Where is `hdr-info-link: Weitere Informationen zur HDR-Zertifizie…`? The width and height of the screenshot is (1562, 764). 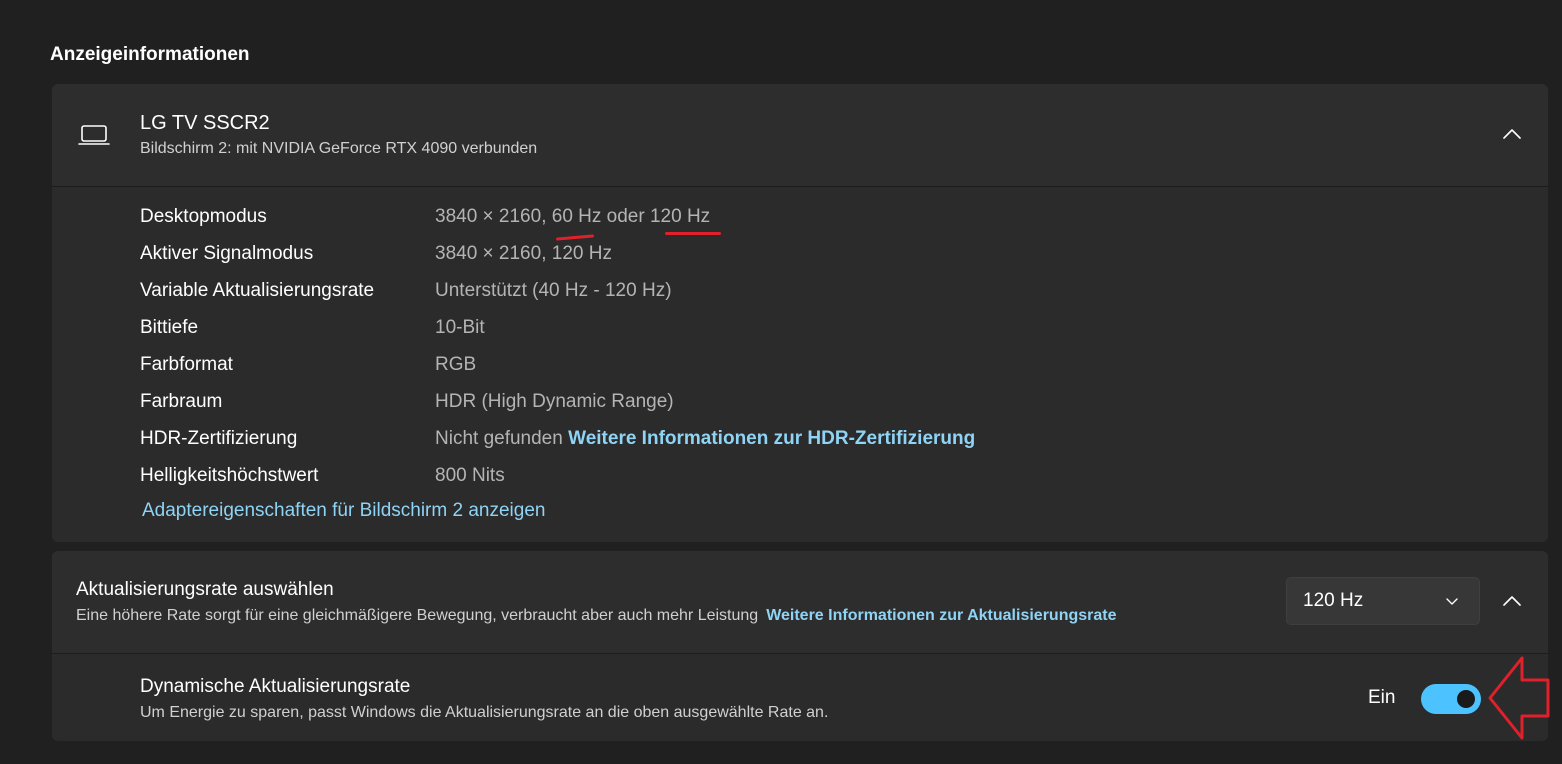
hdr-info-link: Weitere Informationen zur HDR-Zertifizie… is located at coordinates (771, 438).